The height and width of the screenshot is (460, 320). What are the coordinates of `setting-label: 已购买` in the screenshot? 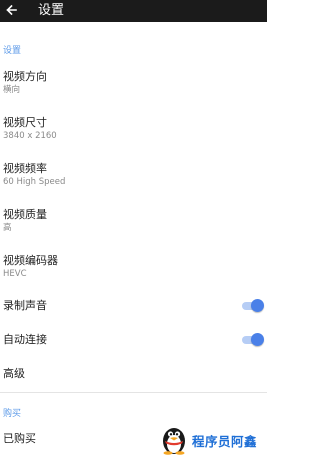 It's located at (19, 438).